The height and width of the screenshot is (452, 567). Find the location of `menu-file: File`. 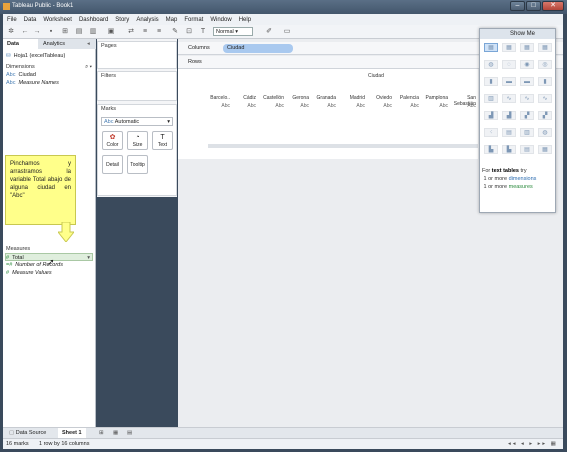

menu-file: File is located at coordinates (12, 20).